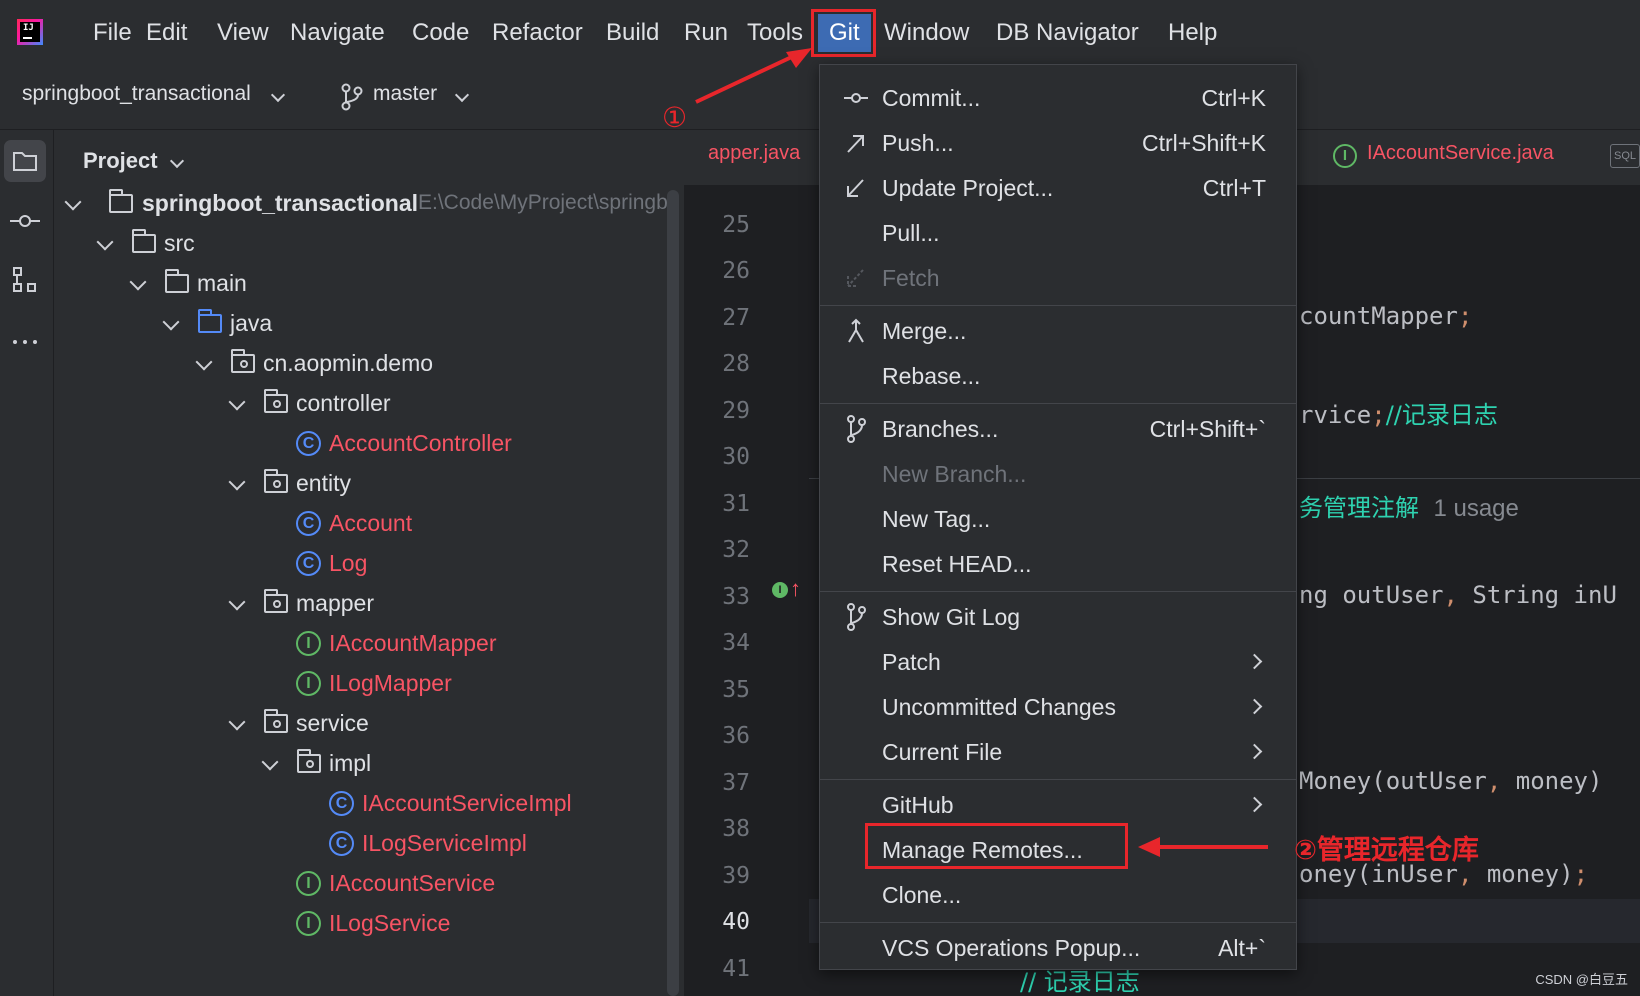 The height and width of the screenshot is (996, 1640). I want to click on git-branch-icon, so click(856, 429).